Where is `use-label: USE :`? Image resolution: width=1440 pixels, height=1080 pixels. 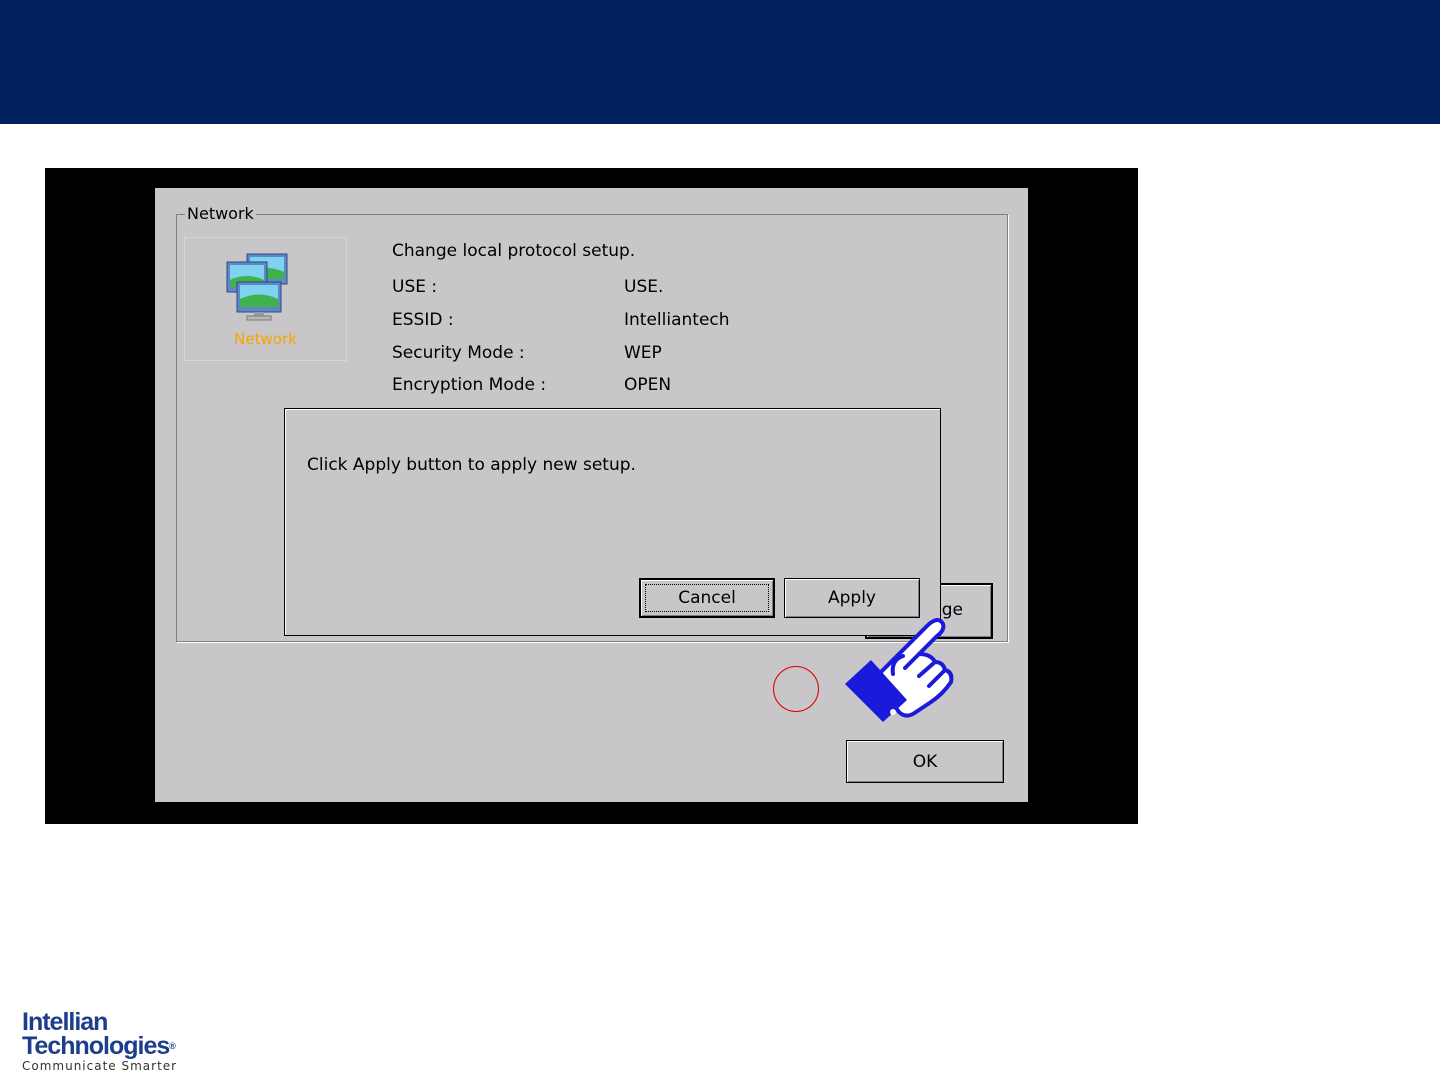
use-label: USE : is located at coordinates (415, 287).